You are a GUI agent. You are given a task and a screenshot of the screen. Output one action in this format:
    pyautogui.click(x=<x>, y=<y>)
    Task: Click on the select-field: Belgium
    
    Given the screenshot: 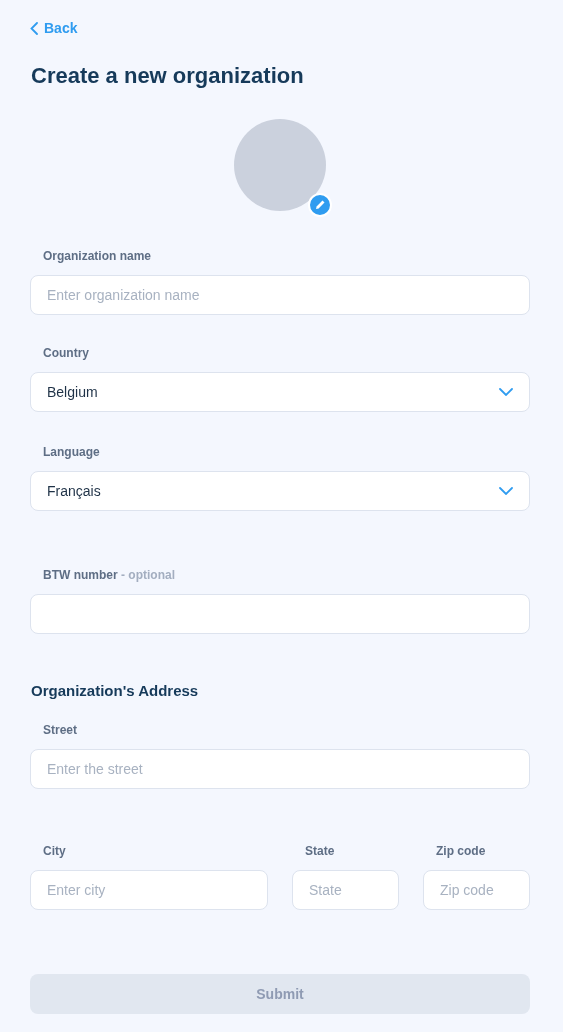 What is the action you would take?
    pyautogui.click(x=280, y=391)
    